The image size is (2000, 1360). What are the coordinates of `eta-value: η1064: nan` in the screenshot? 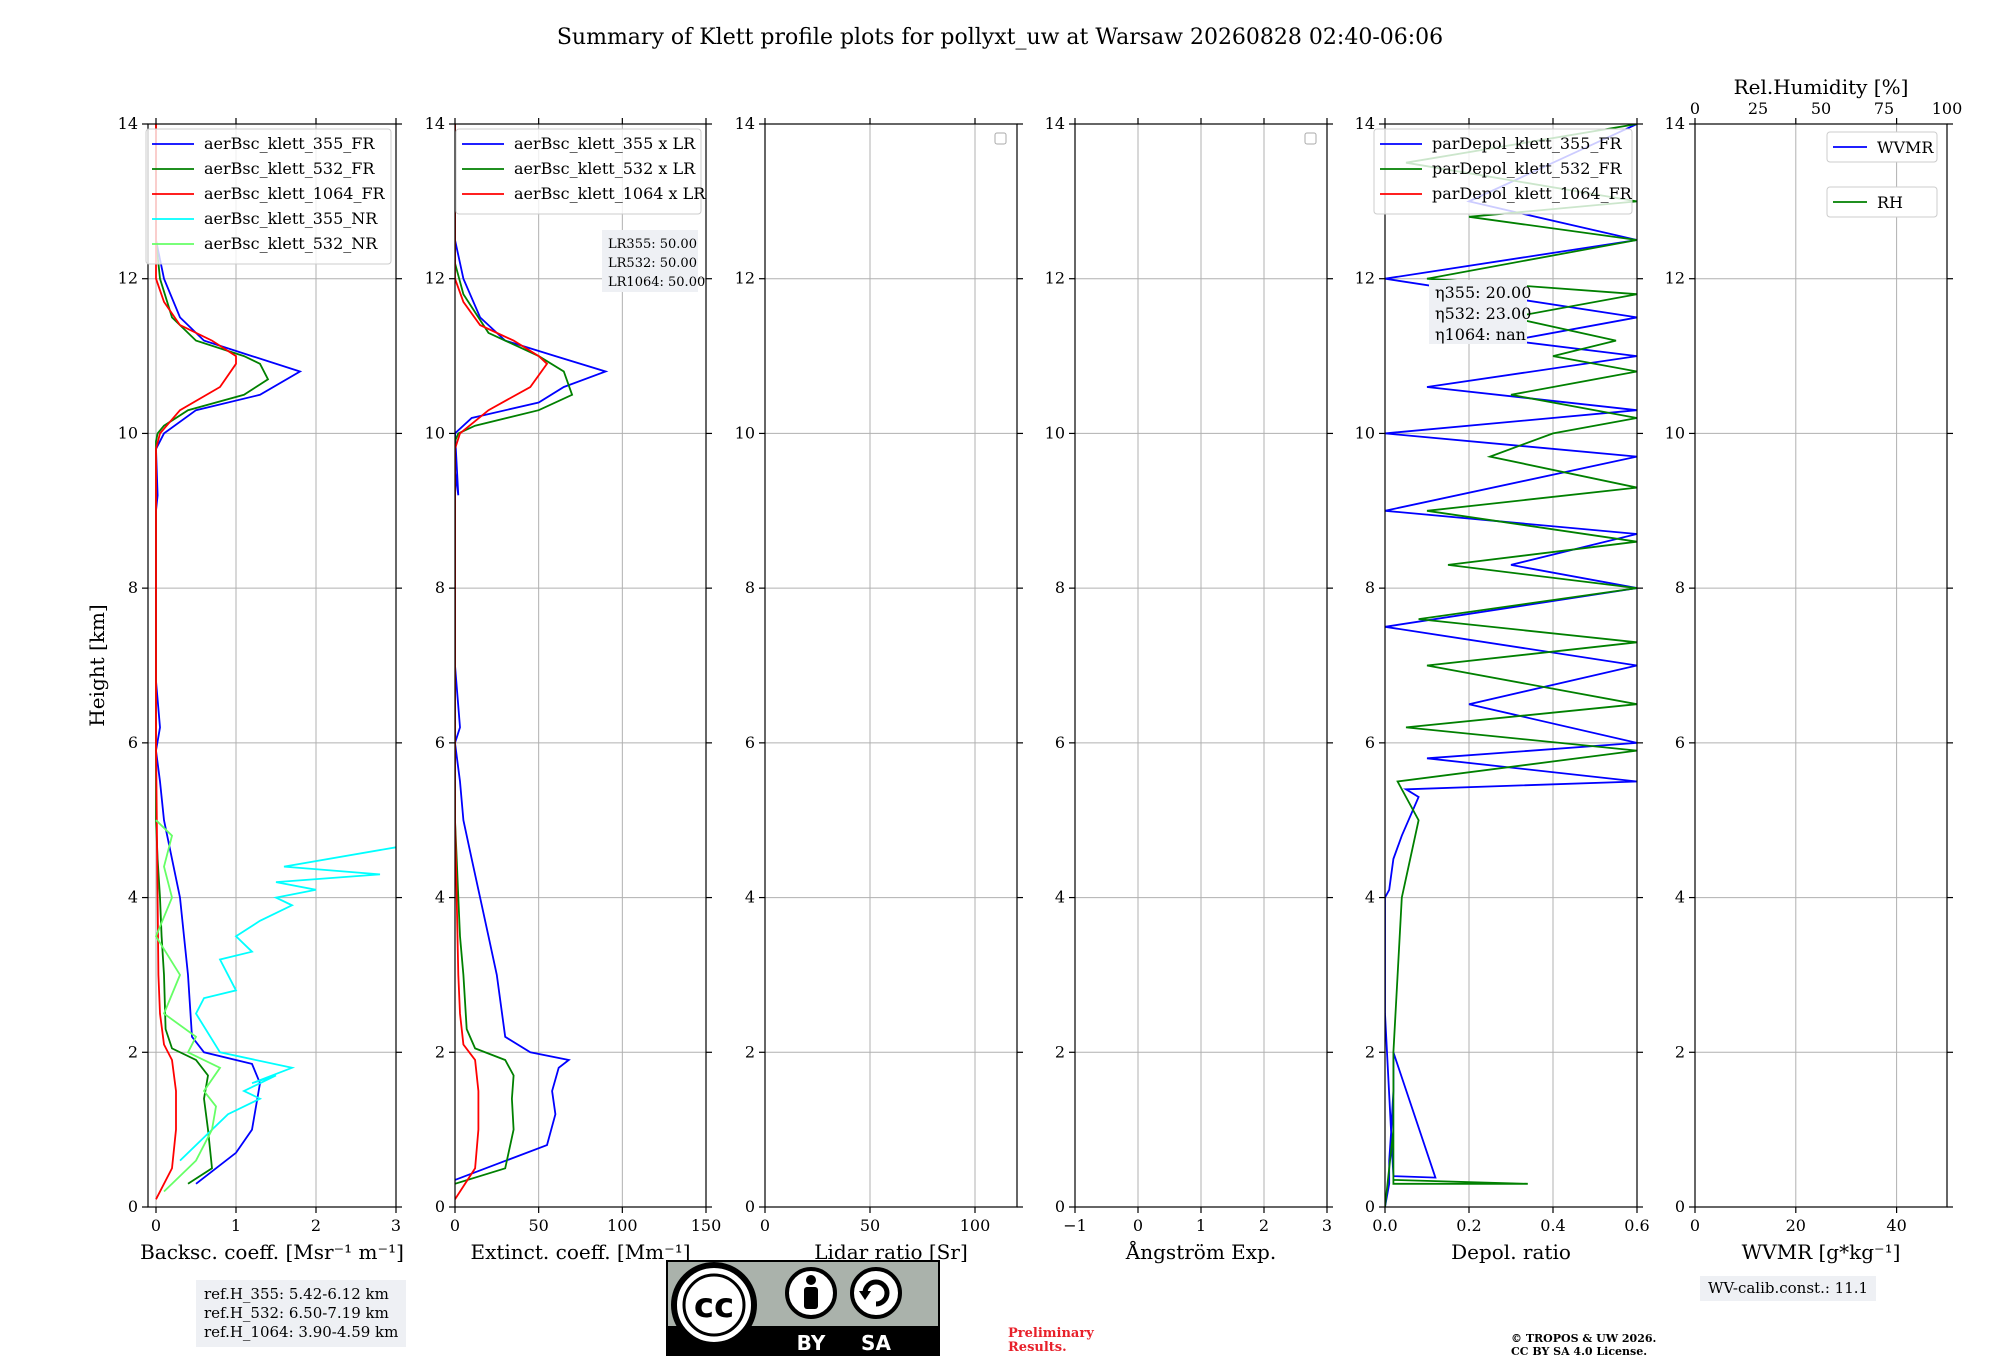 It's located at (1480, 334).